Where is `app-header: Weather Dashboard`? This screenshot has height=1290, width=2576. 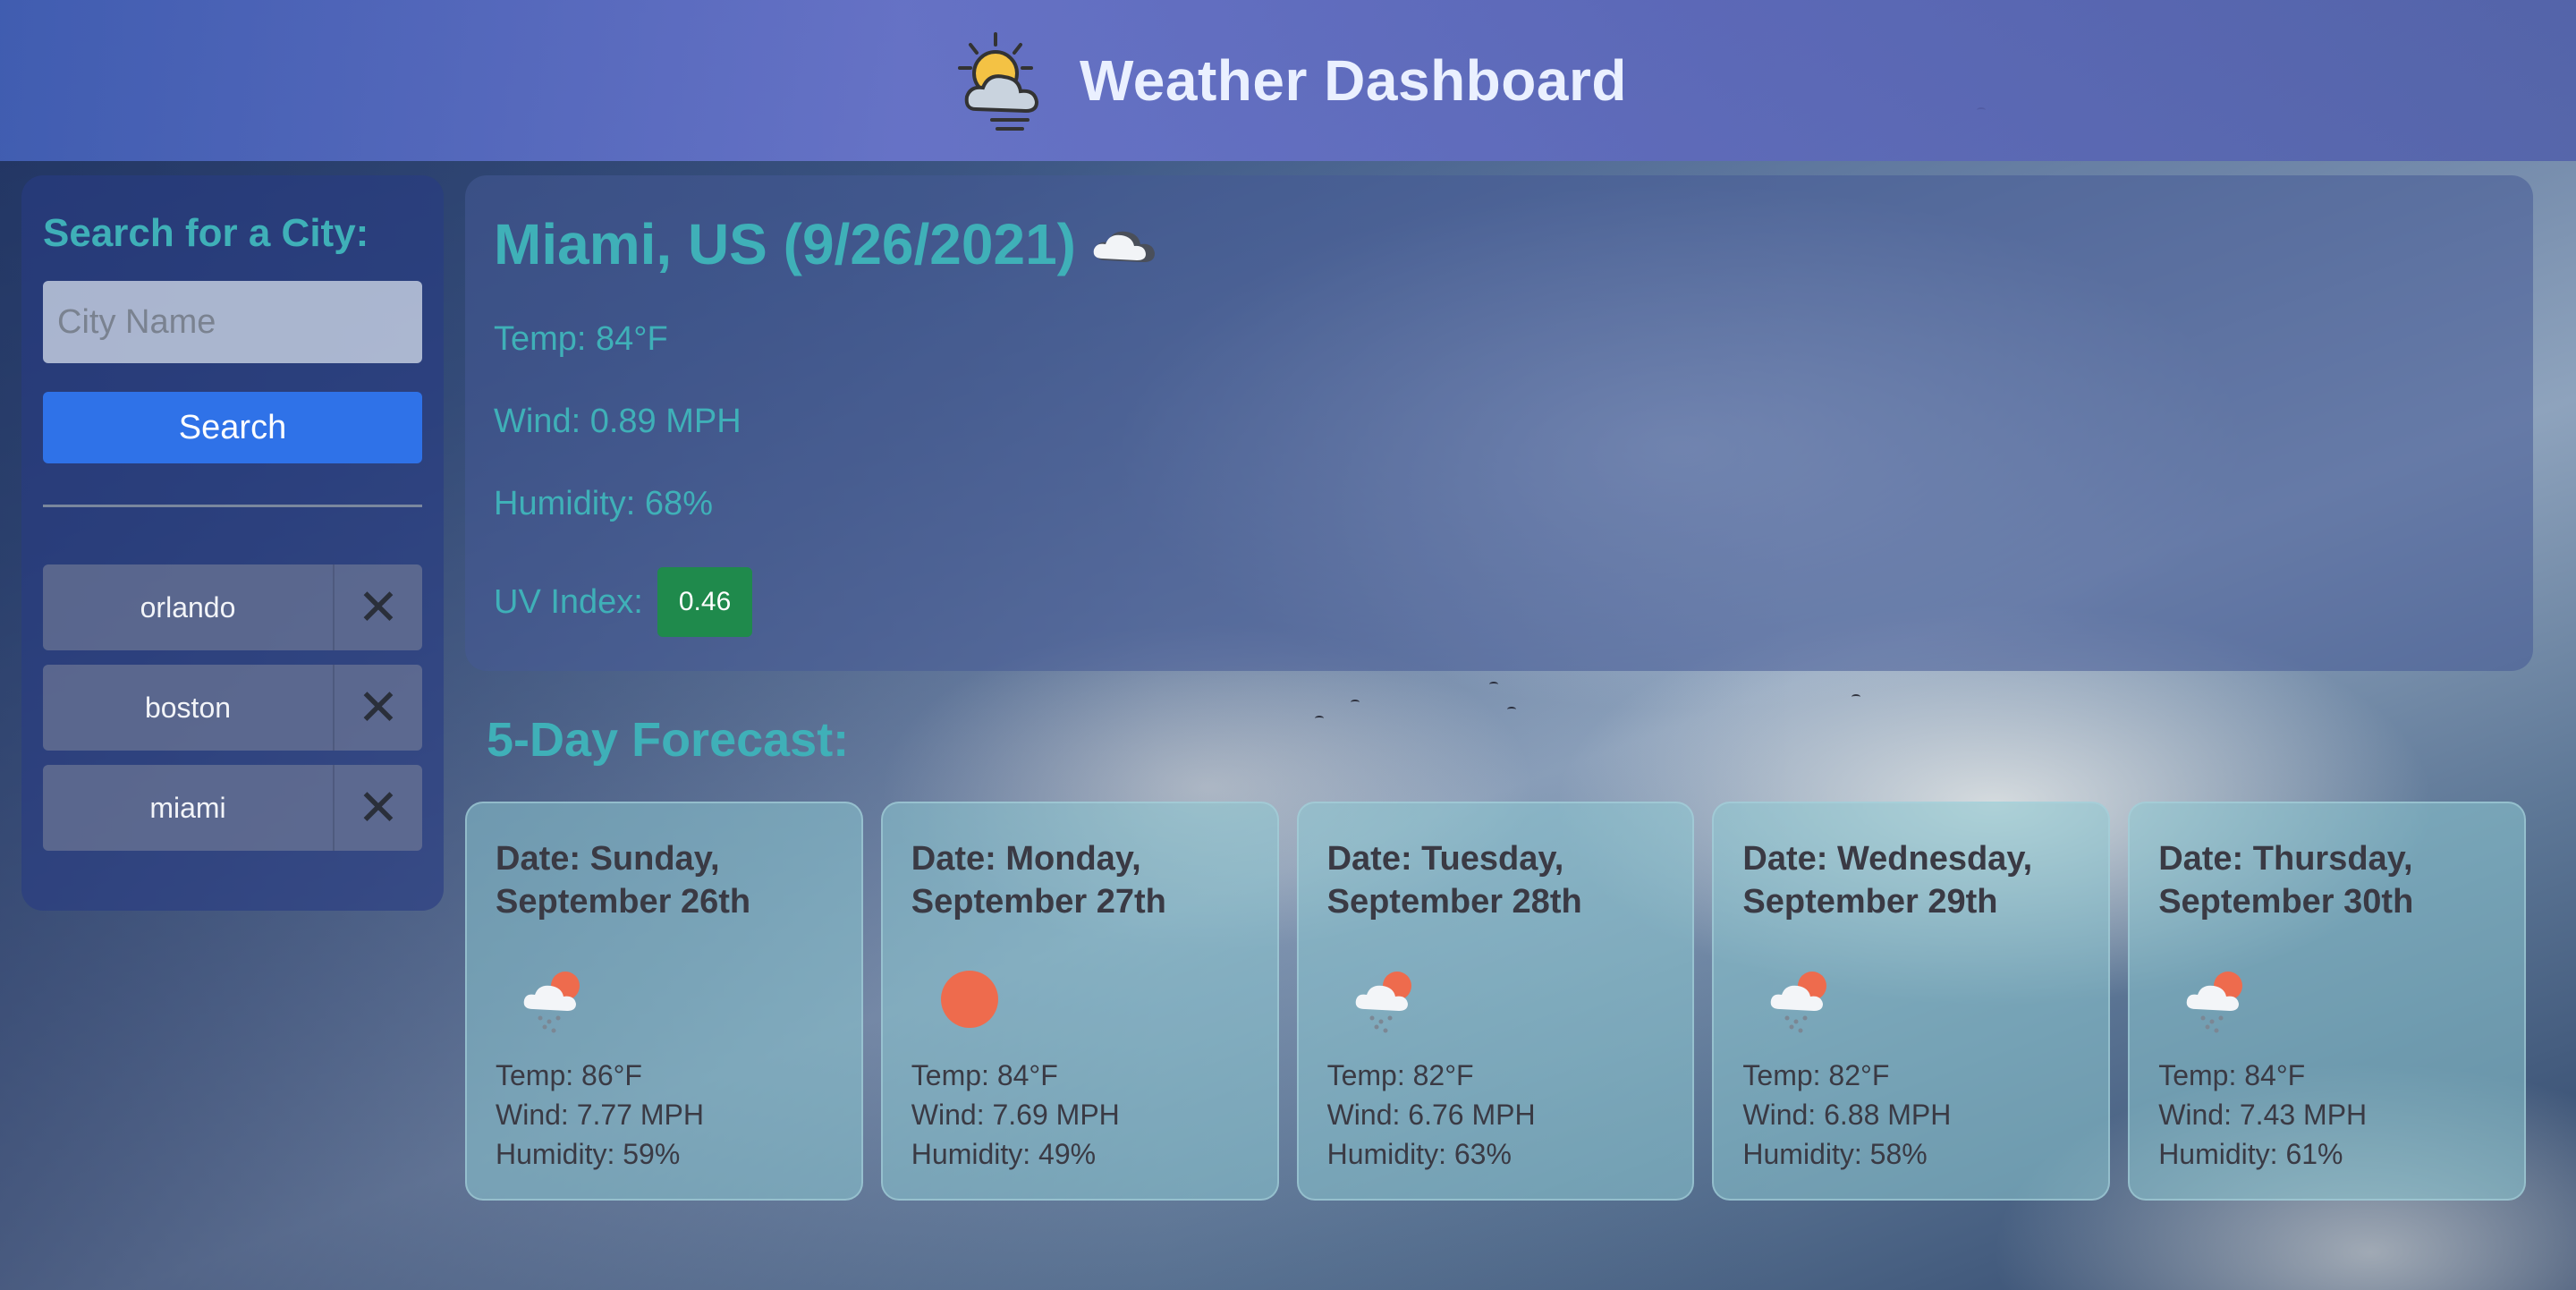
app-header: Weather Dashboard is located at coordinates (1288, 80).